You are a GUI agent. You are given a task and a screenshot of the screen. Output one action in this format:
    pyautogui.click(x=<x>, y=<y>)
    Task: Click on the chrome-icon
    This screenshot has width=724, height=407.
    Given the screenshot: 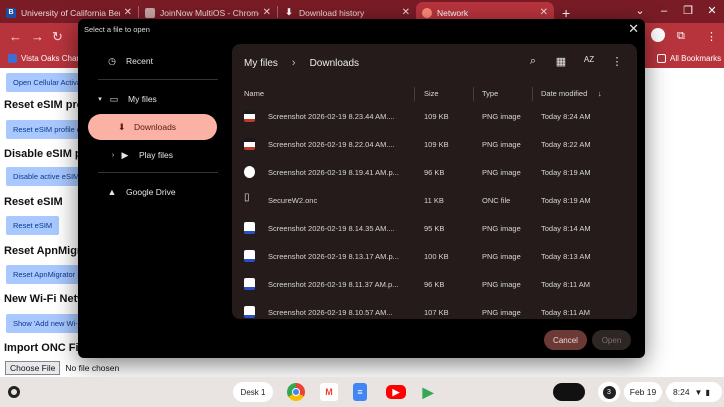 What is the action you would take?
    pyautogui.click(x=296, y=392)
    